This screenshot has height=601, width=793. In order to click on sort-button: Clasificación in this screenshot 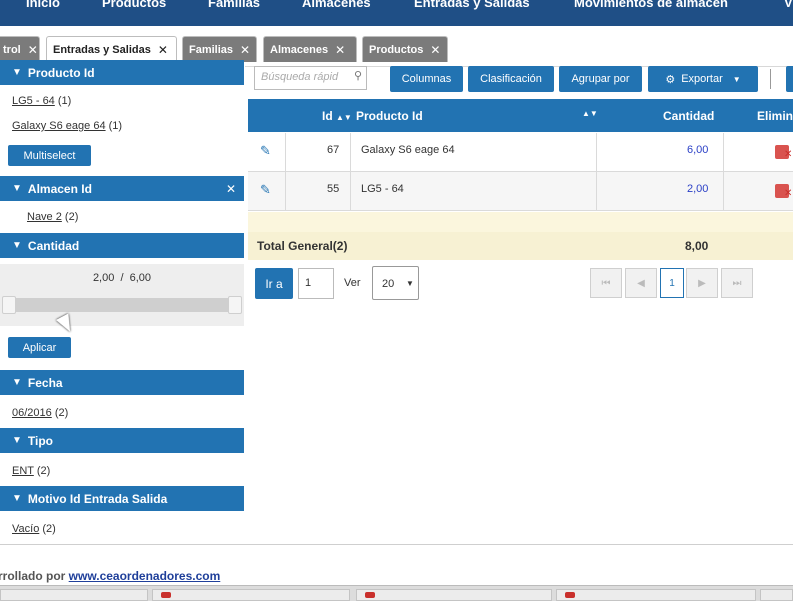, I will do `click(511, 79)`.